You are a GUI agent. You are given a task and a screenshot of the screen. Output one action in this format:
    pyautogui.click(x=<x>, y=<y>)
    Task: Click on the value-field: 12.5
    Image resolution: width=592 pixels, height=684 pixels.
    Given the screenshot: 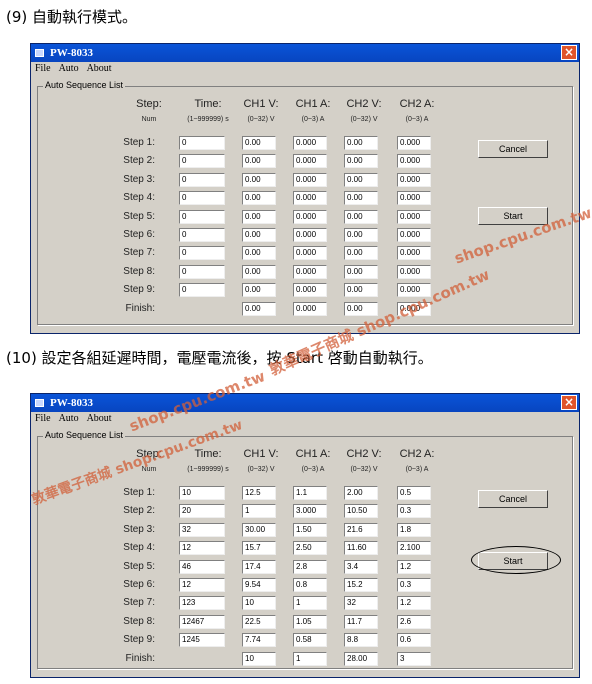 What is the action you would take?
    pyautogui.click(x=259, y=493)
    